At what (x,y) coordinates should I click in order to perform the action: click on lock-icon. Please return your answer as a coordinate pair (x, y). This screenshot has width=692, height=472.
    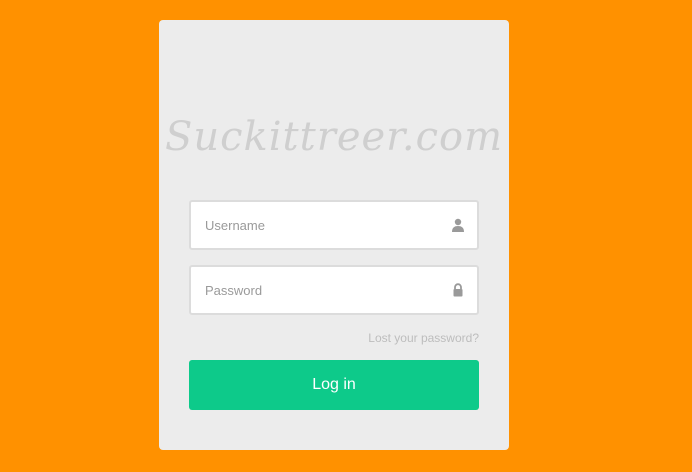
    Looking at the image, I should click on (458, 290).